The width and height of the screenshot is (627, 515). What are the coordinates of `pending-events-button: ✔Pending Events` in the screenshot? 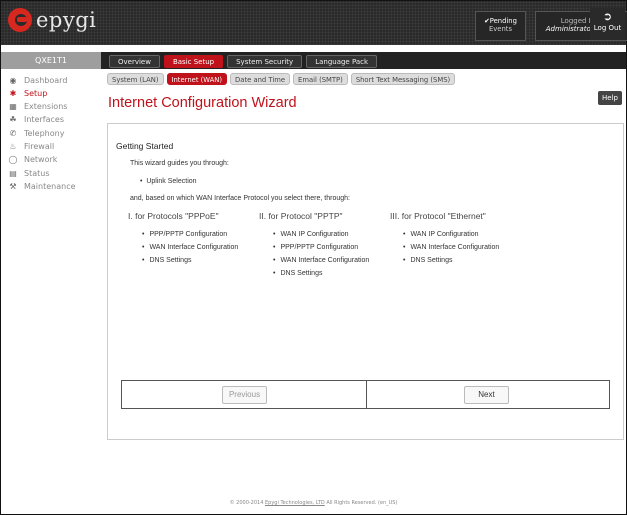 It's located at (500, 26).